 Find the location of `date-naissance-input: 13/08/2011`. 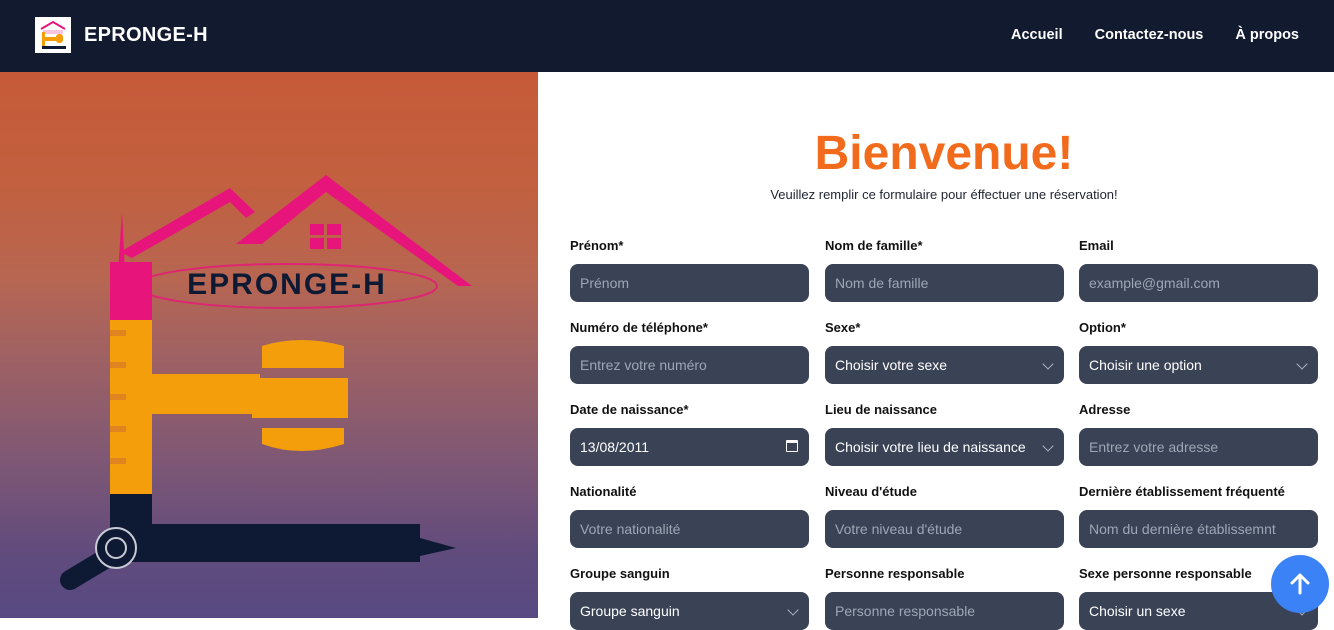

date-naissance-input: 13/08/2011 is located at coordinates (689, 447).